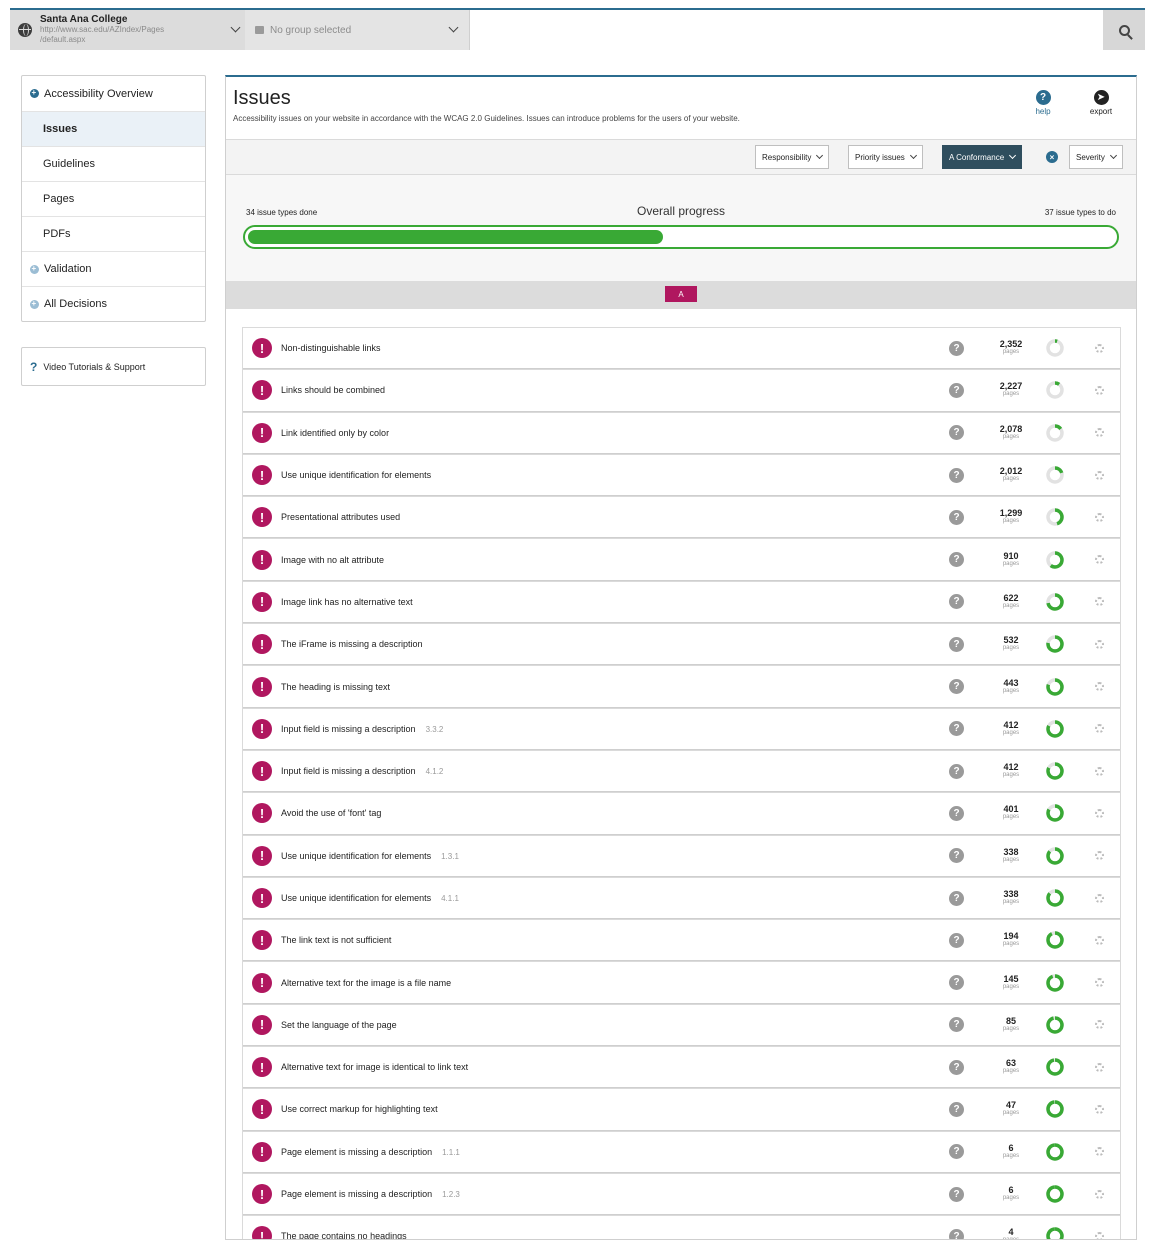  I want to click on sidebar-item-accessibility-overview: Accessibility Overview, so click(113, 93).